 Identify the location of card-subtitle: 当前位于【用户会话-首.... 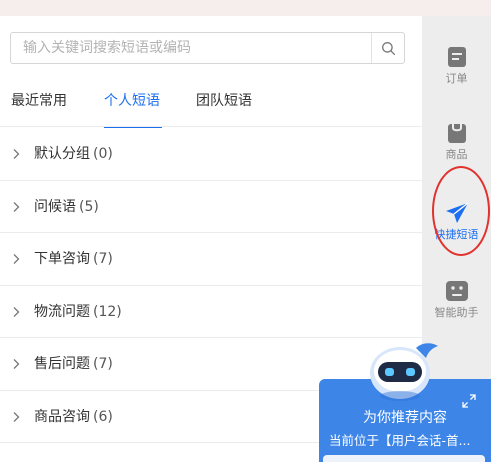
(400, 440).